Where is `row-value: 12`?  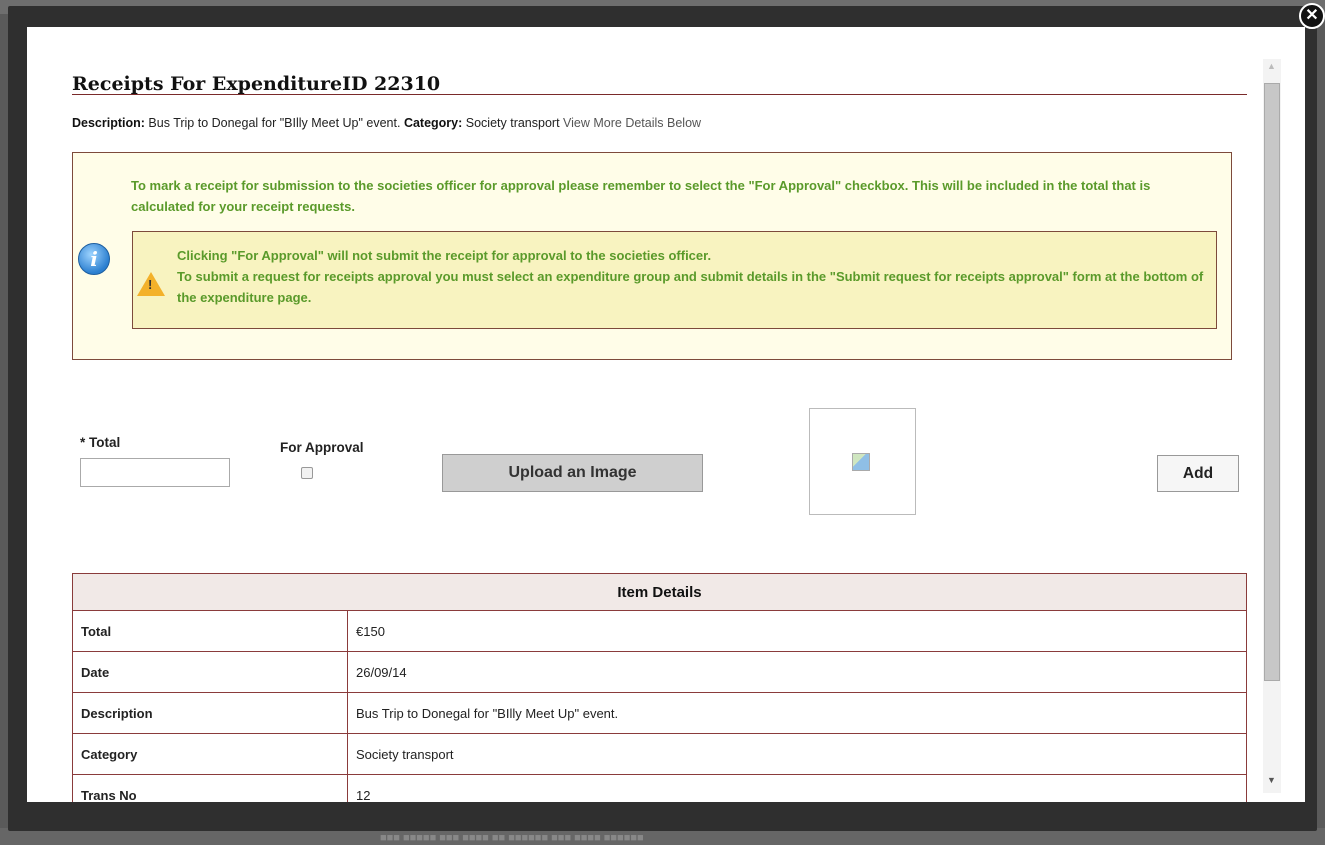
row-value: 12 is located at coordinates (797, 788).